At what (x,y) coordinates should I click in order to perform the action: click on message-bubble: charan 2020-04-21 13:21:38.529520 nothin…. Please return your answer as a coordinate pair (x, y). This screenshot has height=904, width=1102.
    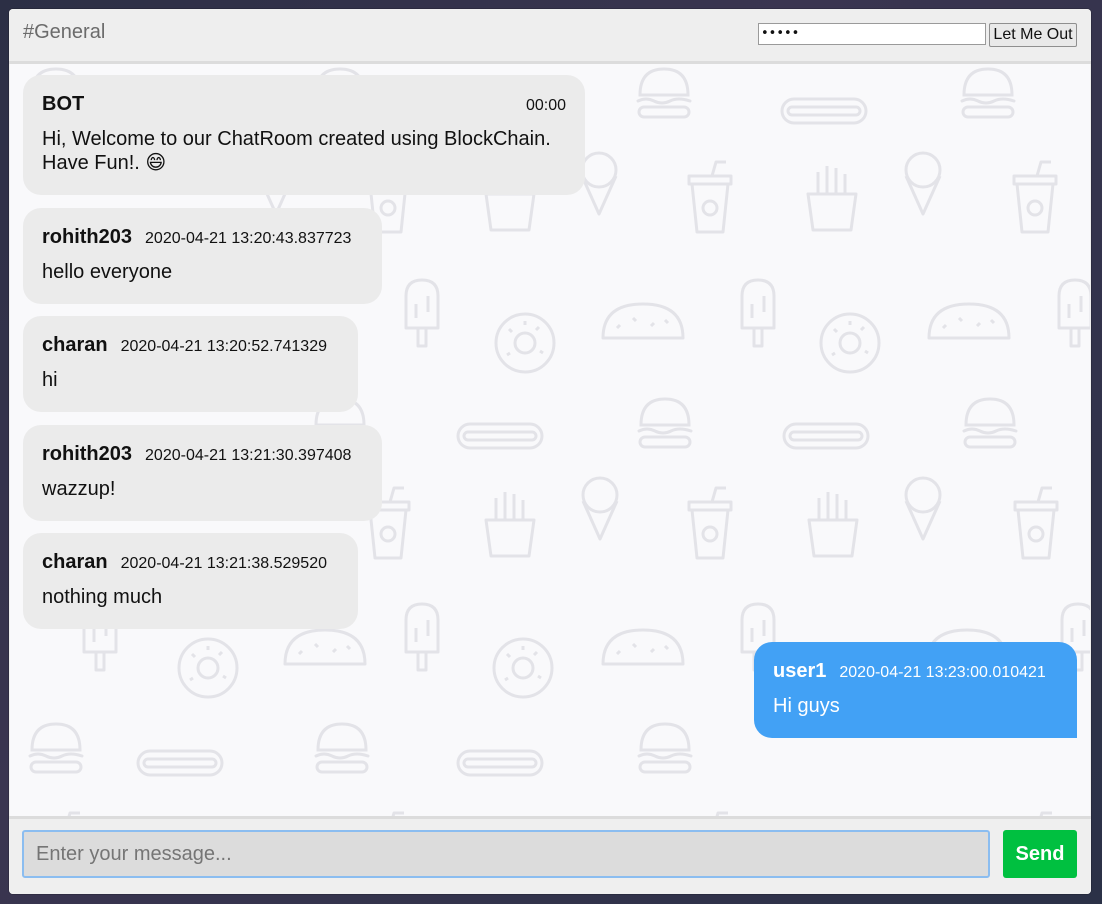
    Looking at the image, I should click on (190, 581).